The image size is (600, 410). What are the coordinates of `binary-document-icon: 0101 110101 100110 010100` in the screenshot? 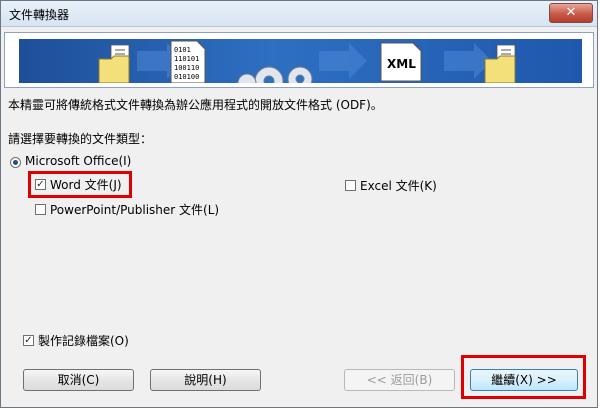 It's located at (188, 61).